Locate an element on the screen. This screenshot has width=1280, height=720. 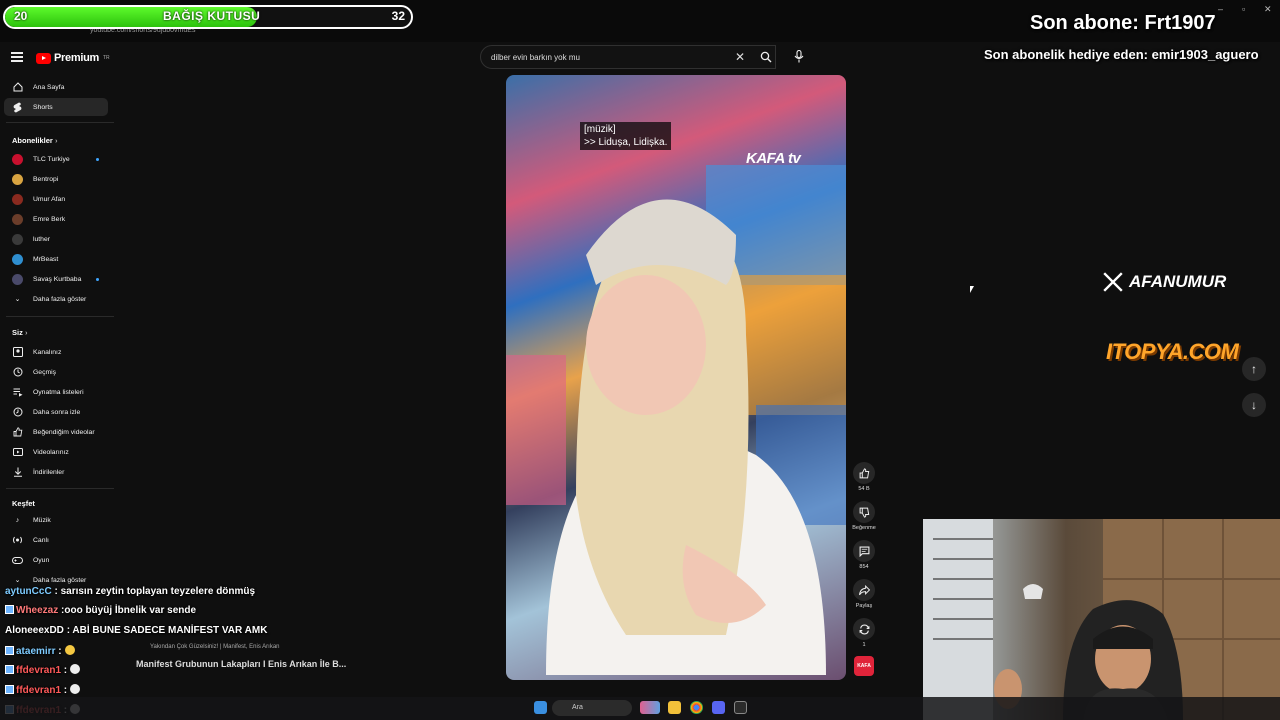
sidebar-item-label: MrBeast is located at coordinates (46, 259).